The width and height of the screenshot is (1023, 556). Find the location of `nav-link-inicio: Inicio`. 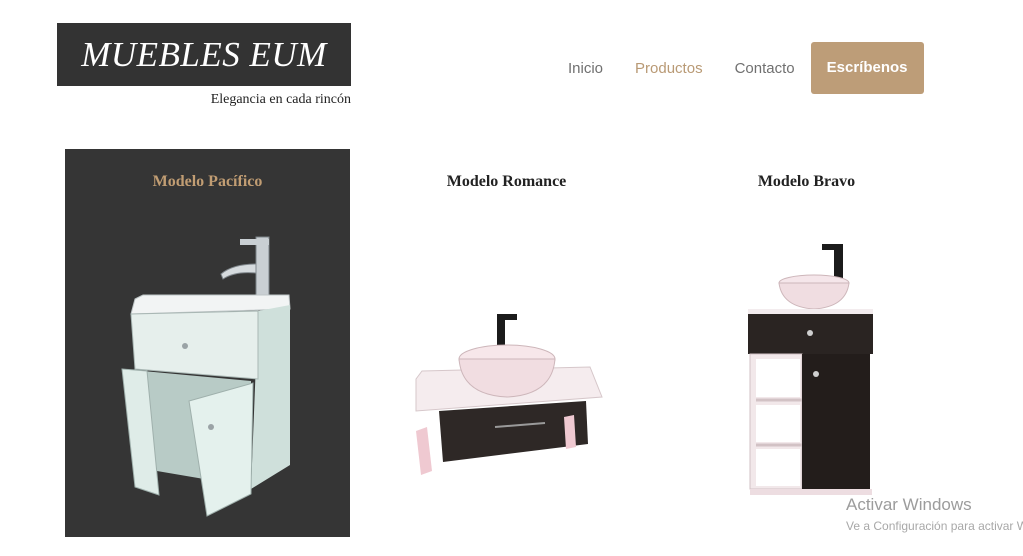

nav-link-inicio: Inicio is located at coordinates (585, 68).